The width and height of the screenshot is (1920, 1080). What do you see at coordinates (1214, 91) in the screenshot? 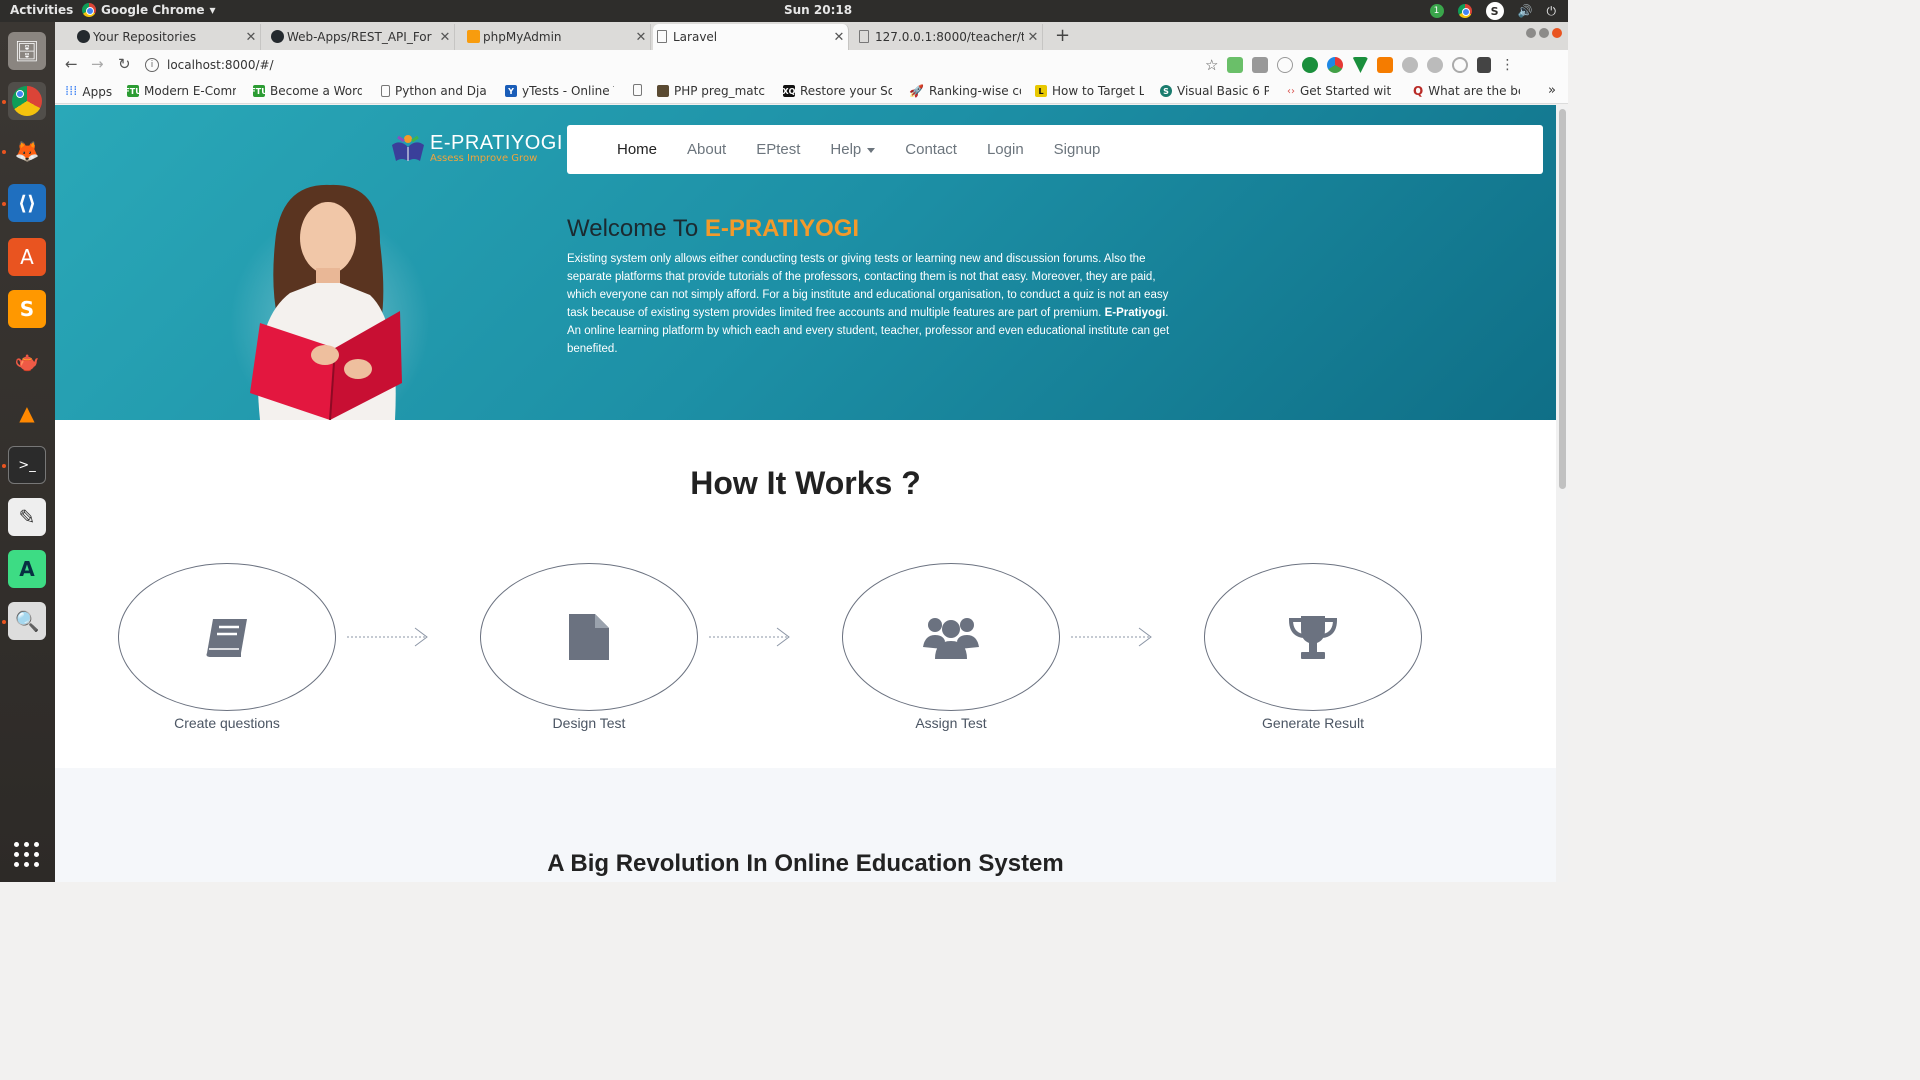
I see `bookmark-item: S Visual Basic 6 Pr` at bounding box center [1214, 91].